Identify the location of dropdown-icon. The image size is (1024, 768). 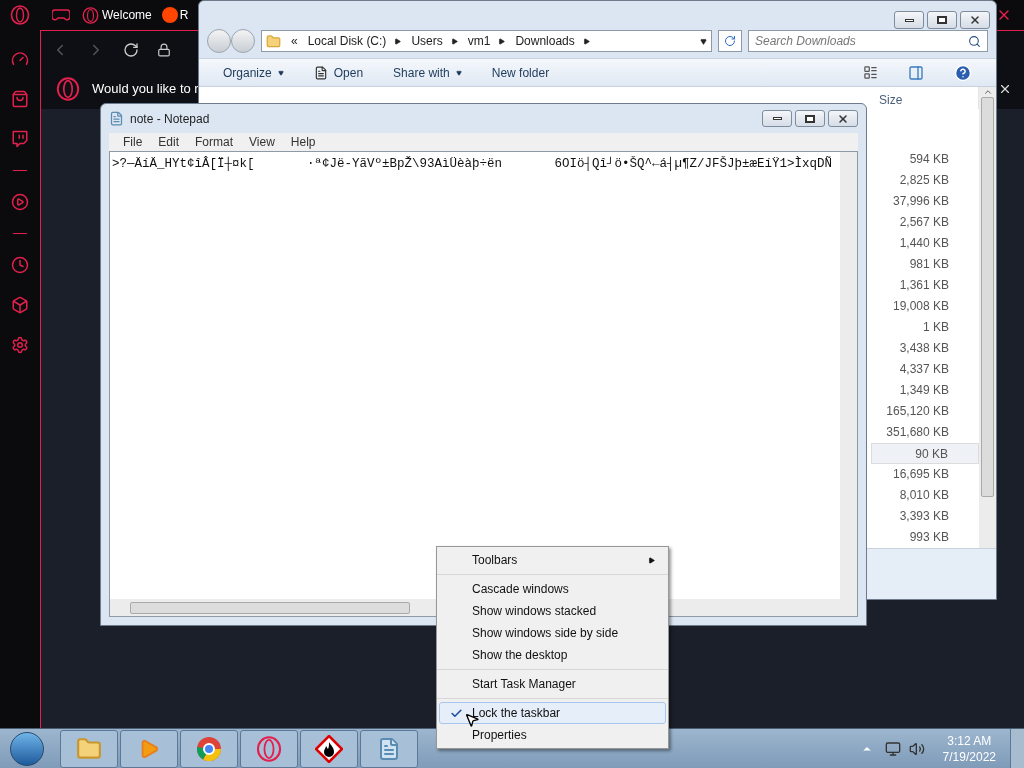
(703, 41).